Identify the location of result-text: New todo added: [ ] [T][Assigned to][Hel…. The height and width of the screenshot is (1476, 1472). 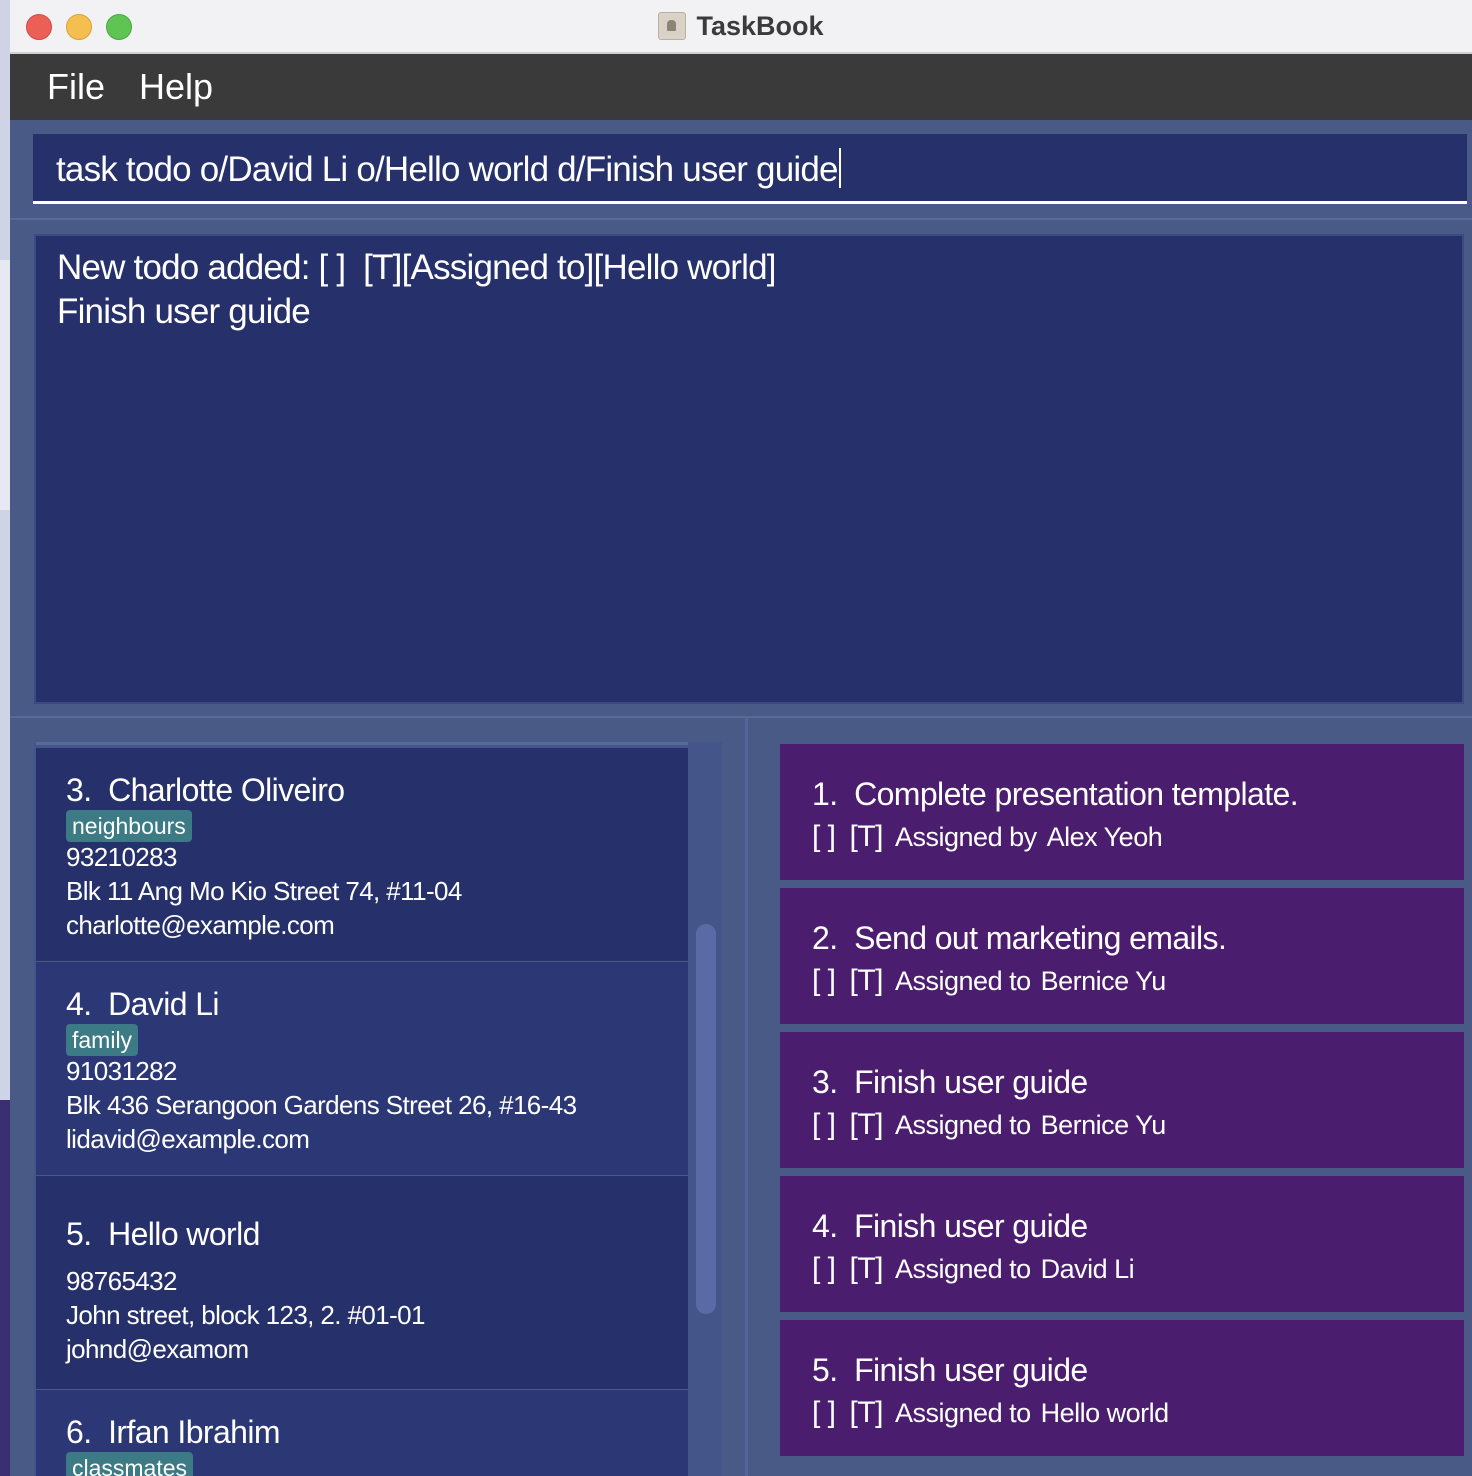
(417, 289).